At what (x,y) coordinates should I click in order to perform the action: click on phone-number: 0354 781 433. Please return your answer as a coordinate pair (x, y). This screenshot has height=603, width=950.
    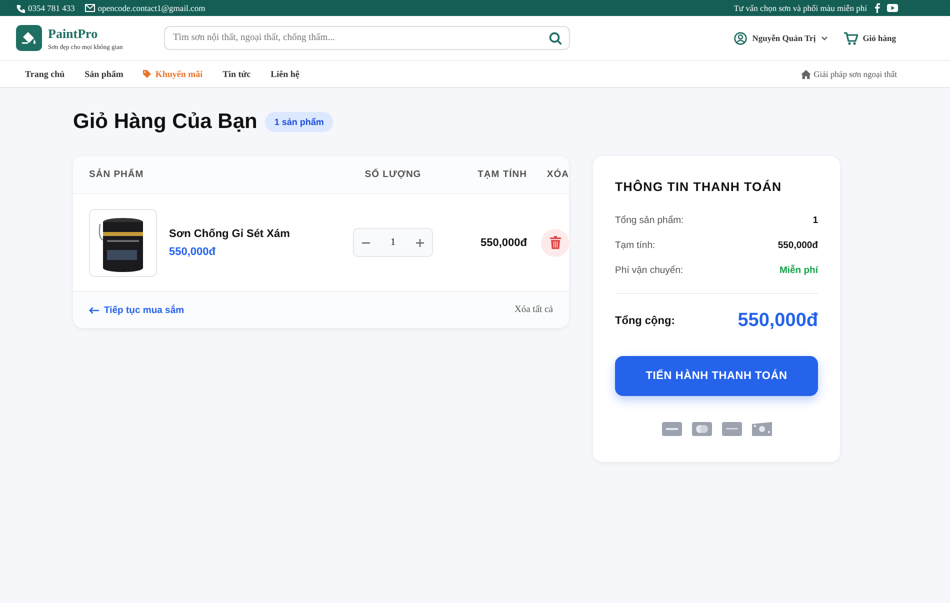
    Looking at the image, I should click on (51, 8).